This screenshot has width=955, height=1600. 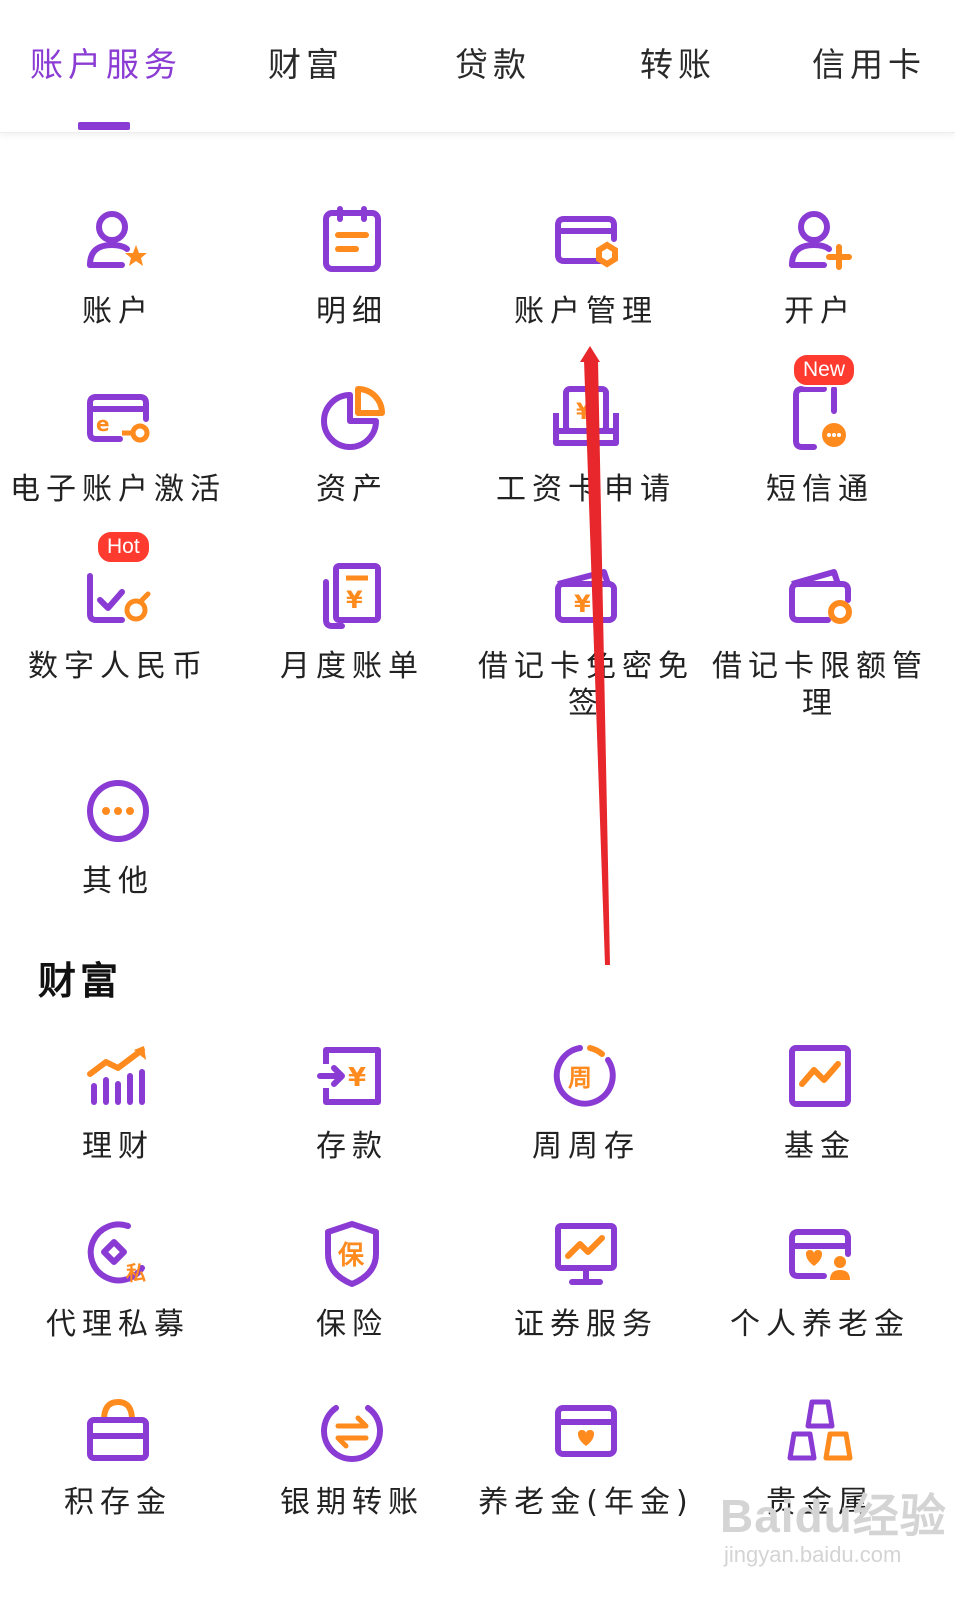 I want to click on baidu-jingyan-watermark: Baidu经验 jingyan.baidu.com, so click(x=835, y=1535).